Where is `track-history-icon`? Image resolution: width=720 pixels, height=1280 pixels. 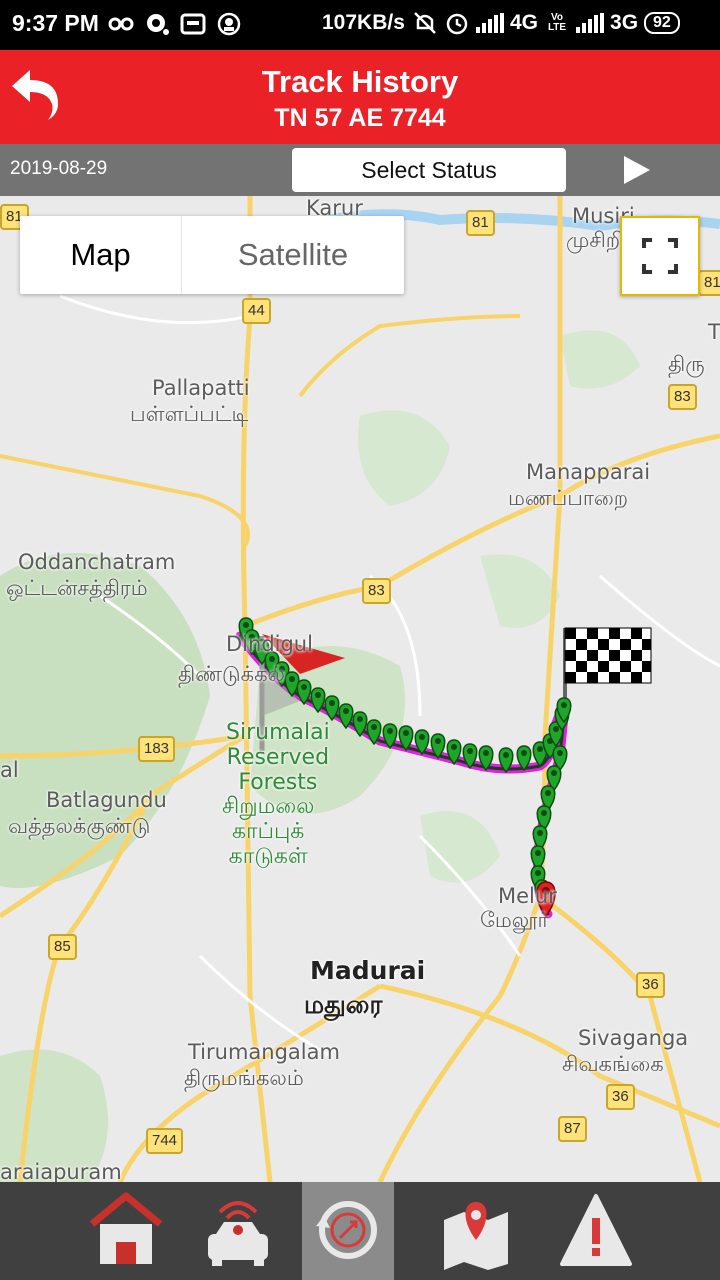
track-history-icon is located at coordinates (346, 1230).